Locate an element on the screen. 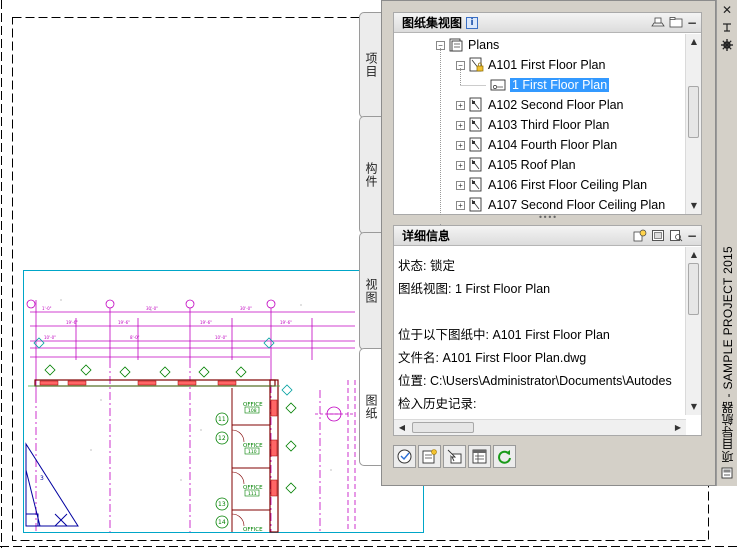  publish-icon is located at coordinates (658, 22).